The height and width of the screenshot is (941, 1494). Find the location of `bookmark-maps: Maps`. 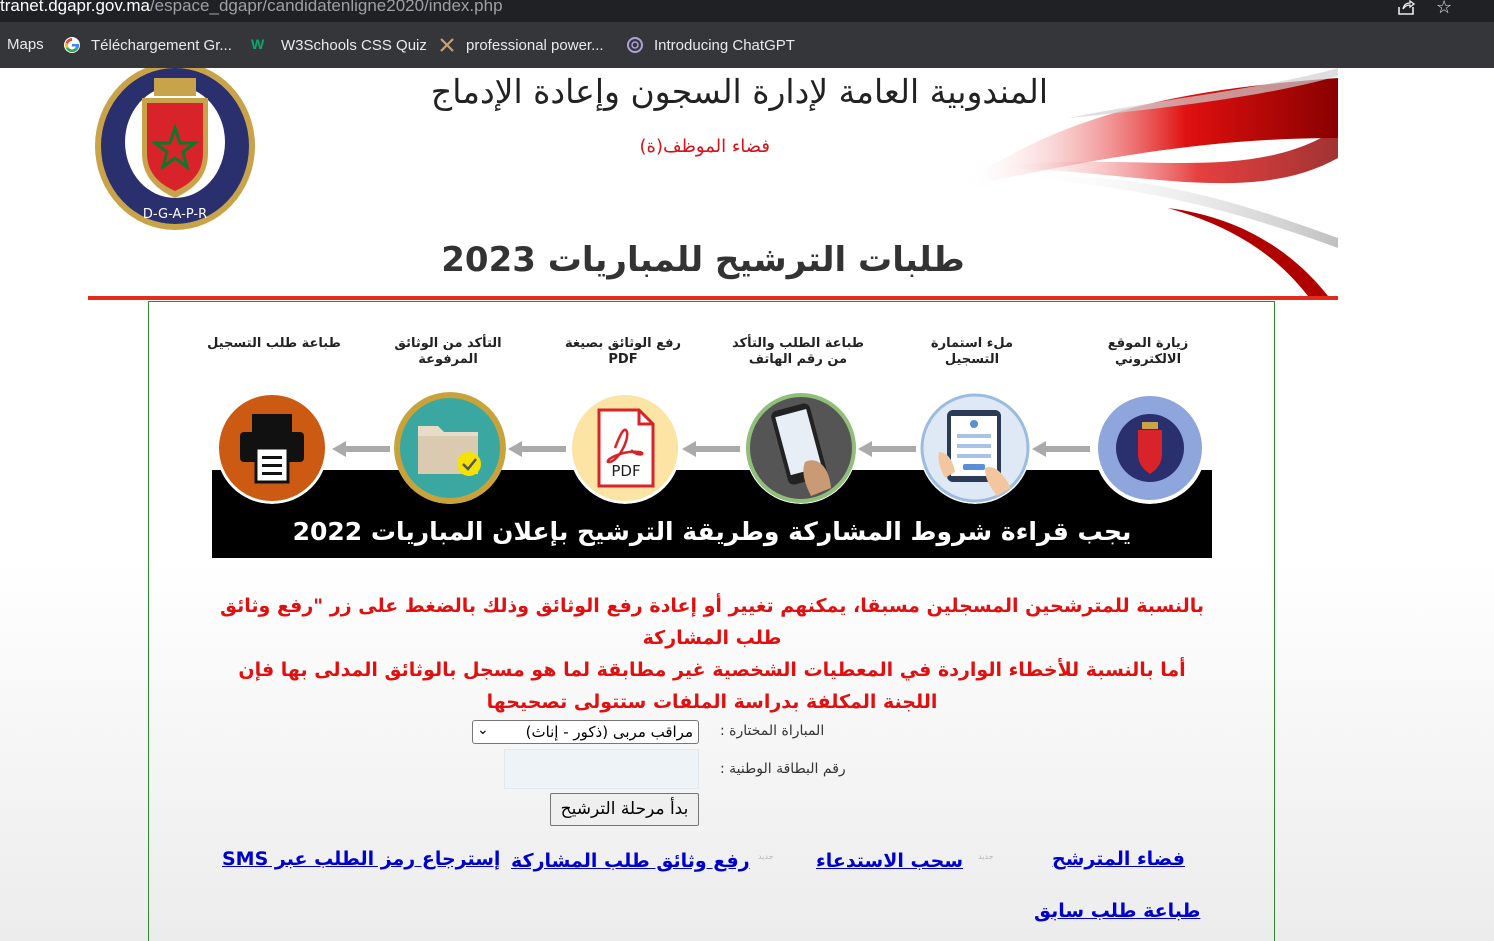

bookmark-maps: Maps is located at coordinates (25, 44).